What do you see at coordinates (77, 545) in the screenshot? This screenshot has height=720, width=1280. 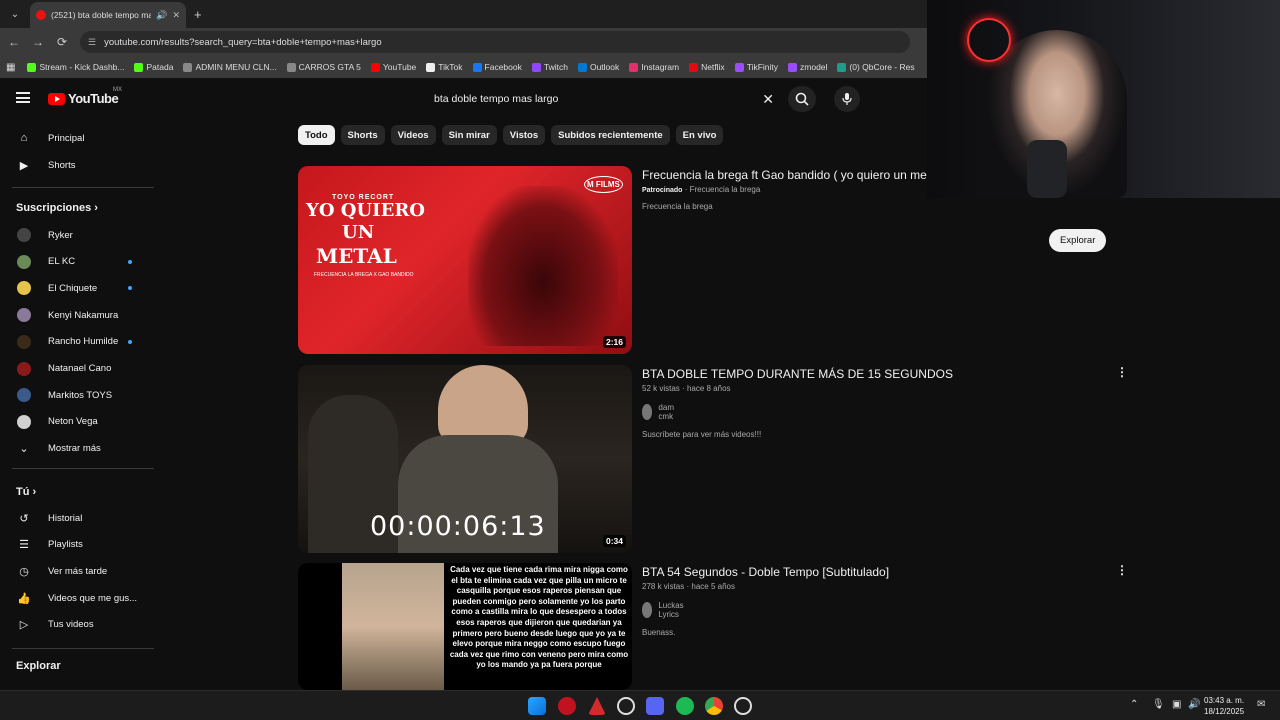 I see `sidebar-item-playlist: ☰ Playlists` at bounding box center [77, 545].